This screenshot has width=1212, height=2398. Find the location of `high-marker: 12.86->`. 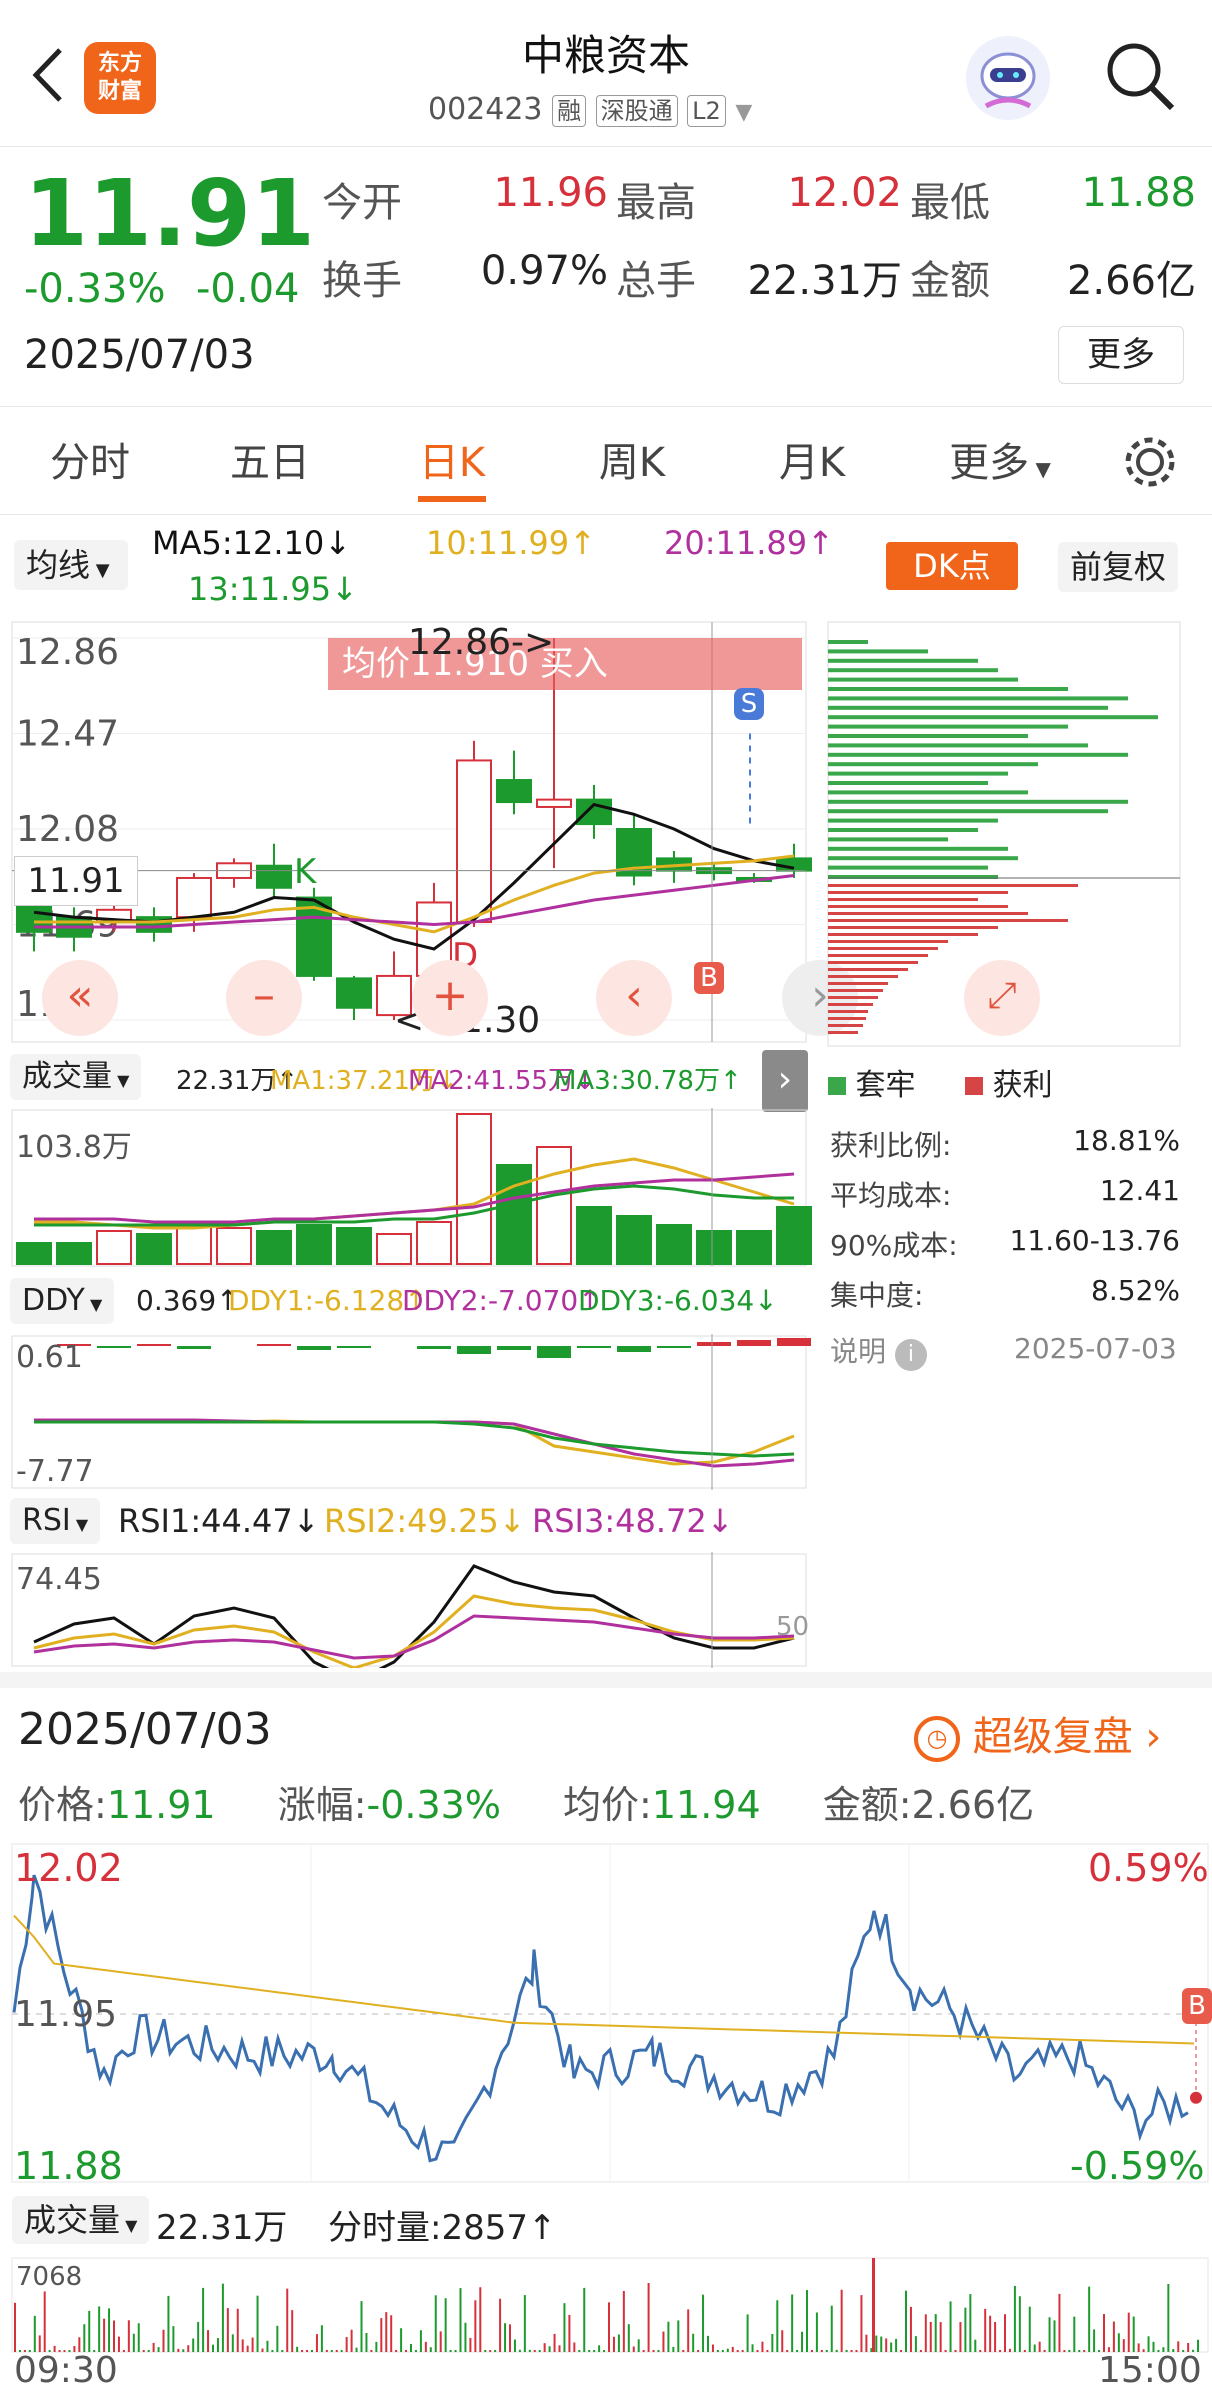

high-marker: 12.86-> is located at coordinates (481, 642).